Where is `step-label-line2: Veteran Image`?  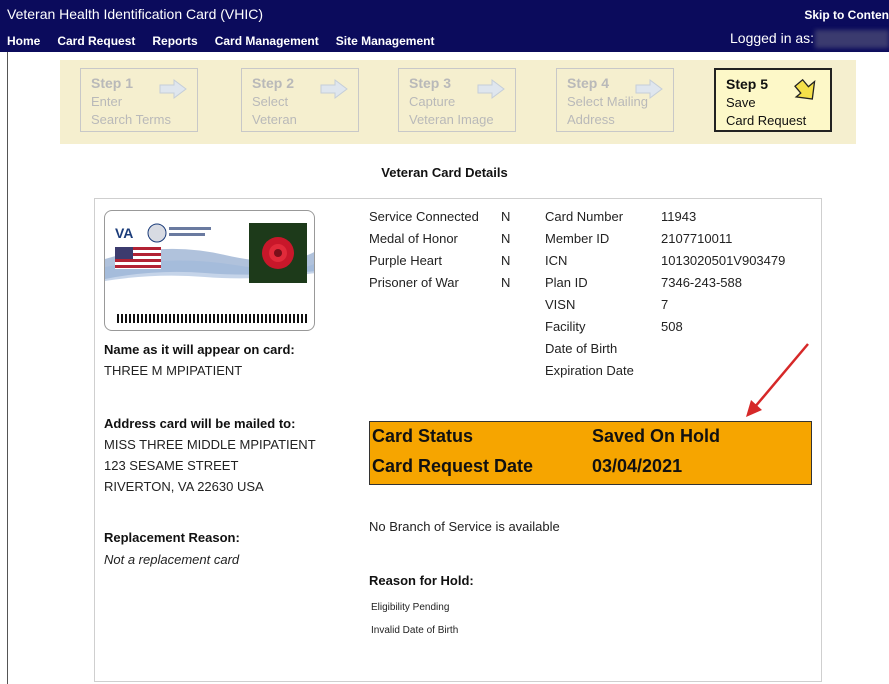 step-label-line2: Veteran Image is located at coordinates (451, 119).